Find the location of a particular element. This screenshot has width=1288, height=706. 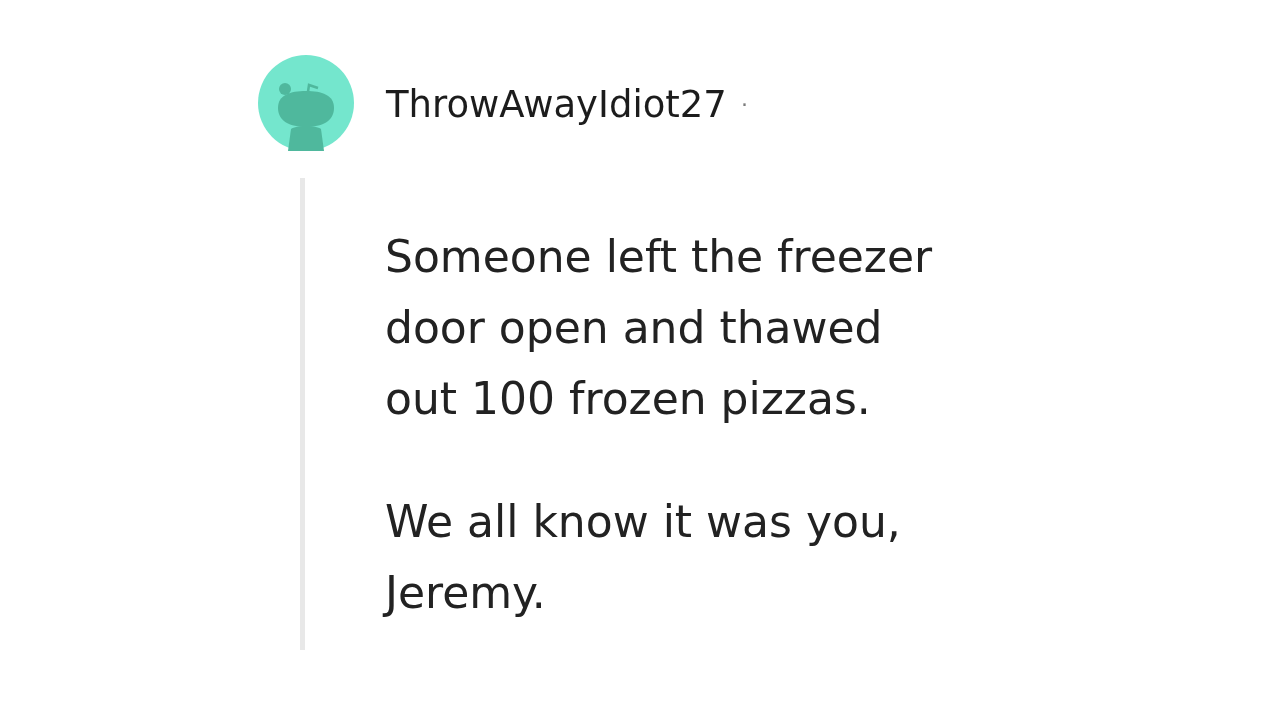

avatar-icon is located at coordinates (306, 103).